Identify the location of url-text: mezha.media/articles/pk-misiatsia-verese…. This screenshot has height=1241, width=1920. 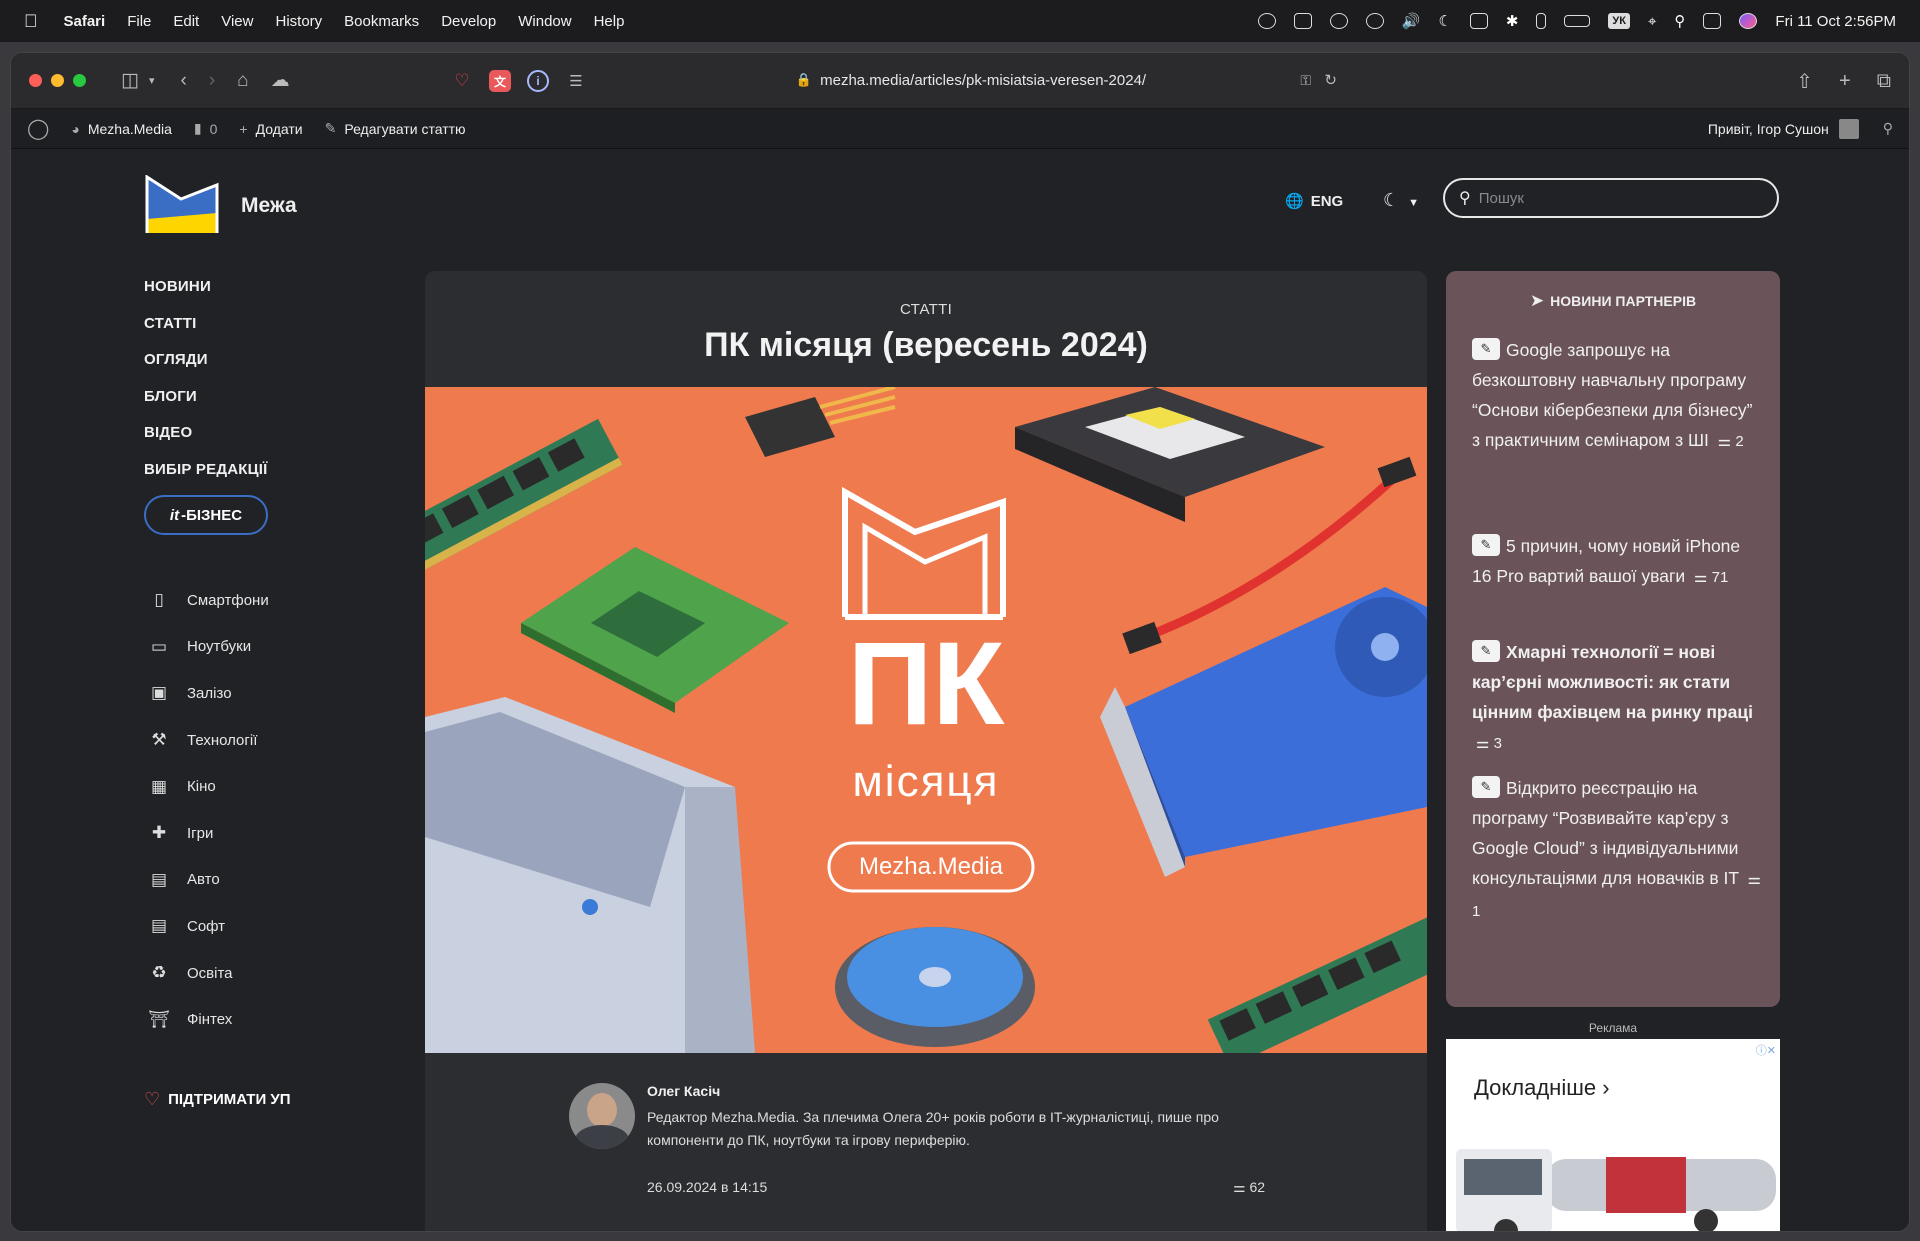
(983, 80).